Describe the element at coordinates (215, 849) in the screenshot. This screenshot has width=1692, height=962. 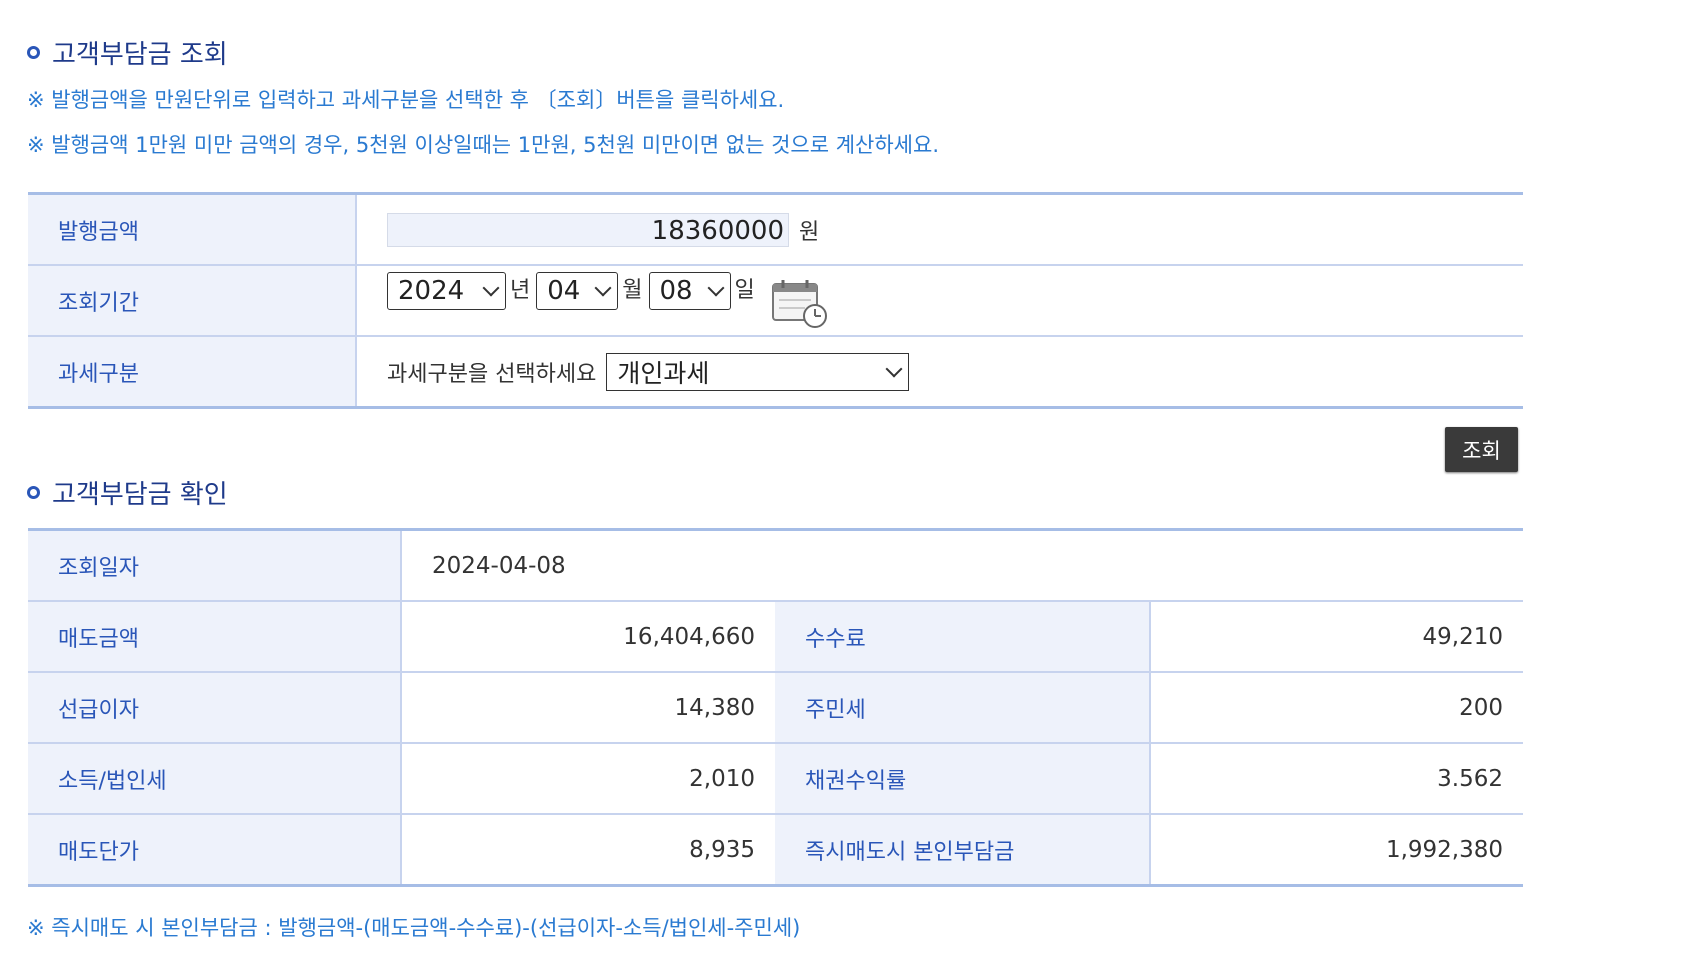
I see `result-label: 매도단가` at that location.